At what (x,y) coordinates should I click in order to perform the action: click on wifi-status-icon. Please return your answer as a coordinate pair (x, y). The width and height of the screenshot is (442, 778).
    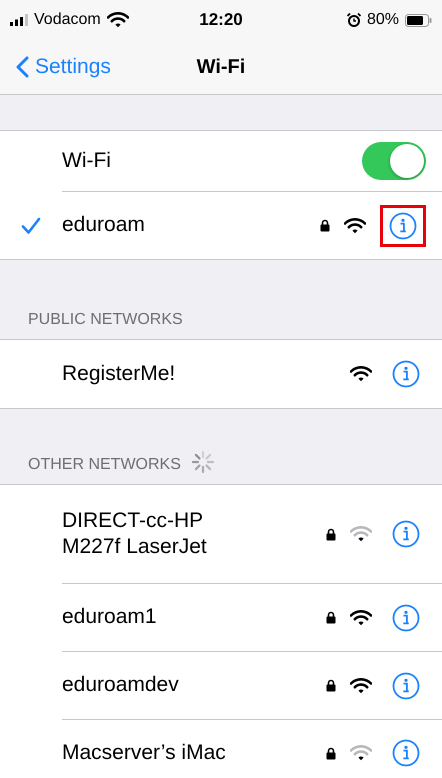
    Looking at the image, I should click on (117, 20).